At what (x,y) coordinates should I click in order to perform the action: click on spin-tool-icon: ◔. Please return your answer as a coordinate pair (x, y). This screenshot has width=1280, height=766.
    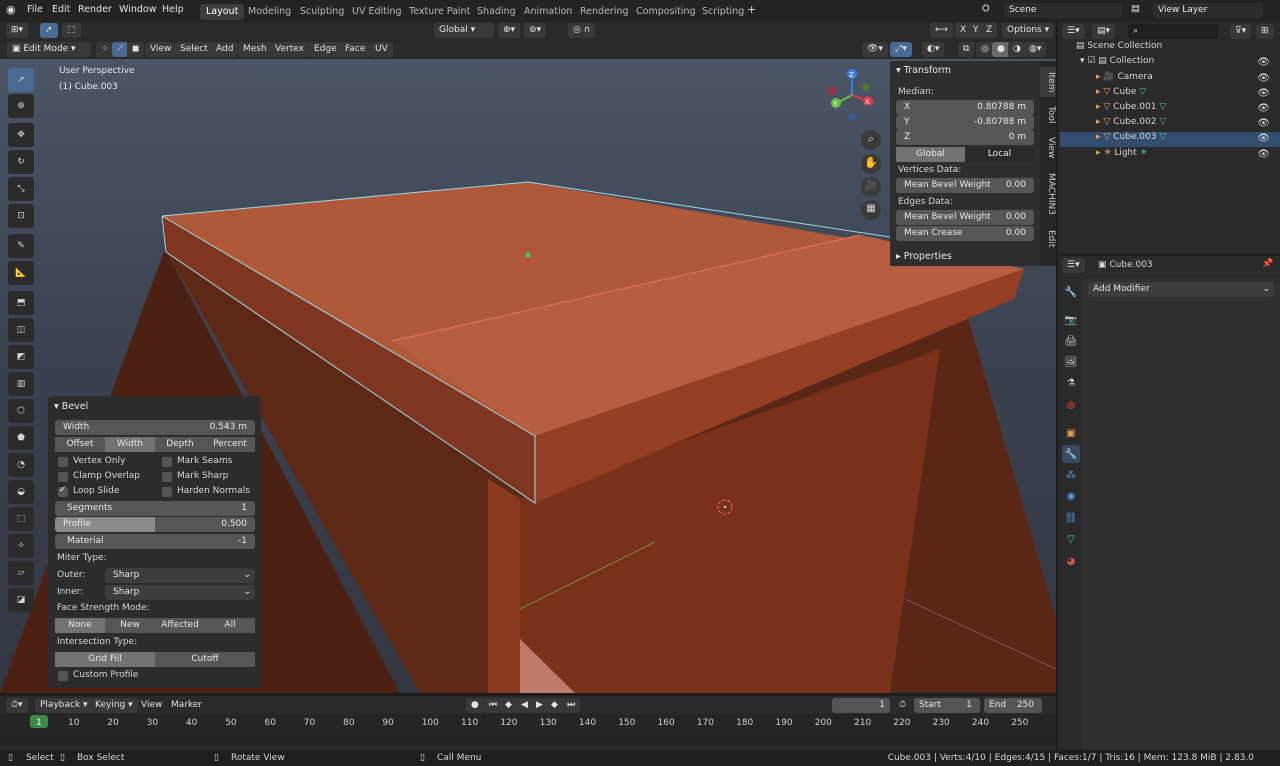
    Looking at the image, I should click on (21, 465).